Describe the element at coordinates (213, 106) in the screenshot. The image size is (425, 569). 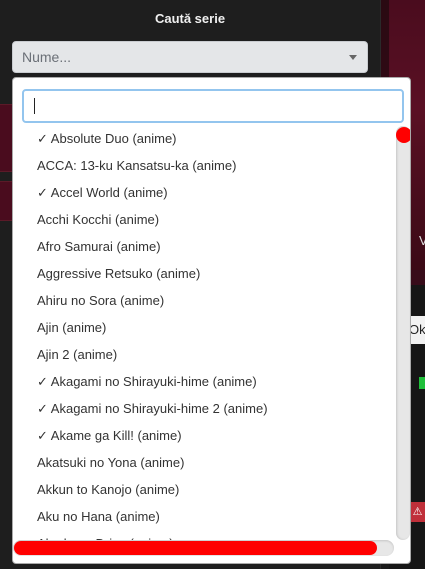
I see `dropdown-search-input` at that location.